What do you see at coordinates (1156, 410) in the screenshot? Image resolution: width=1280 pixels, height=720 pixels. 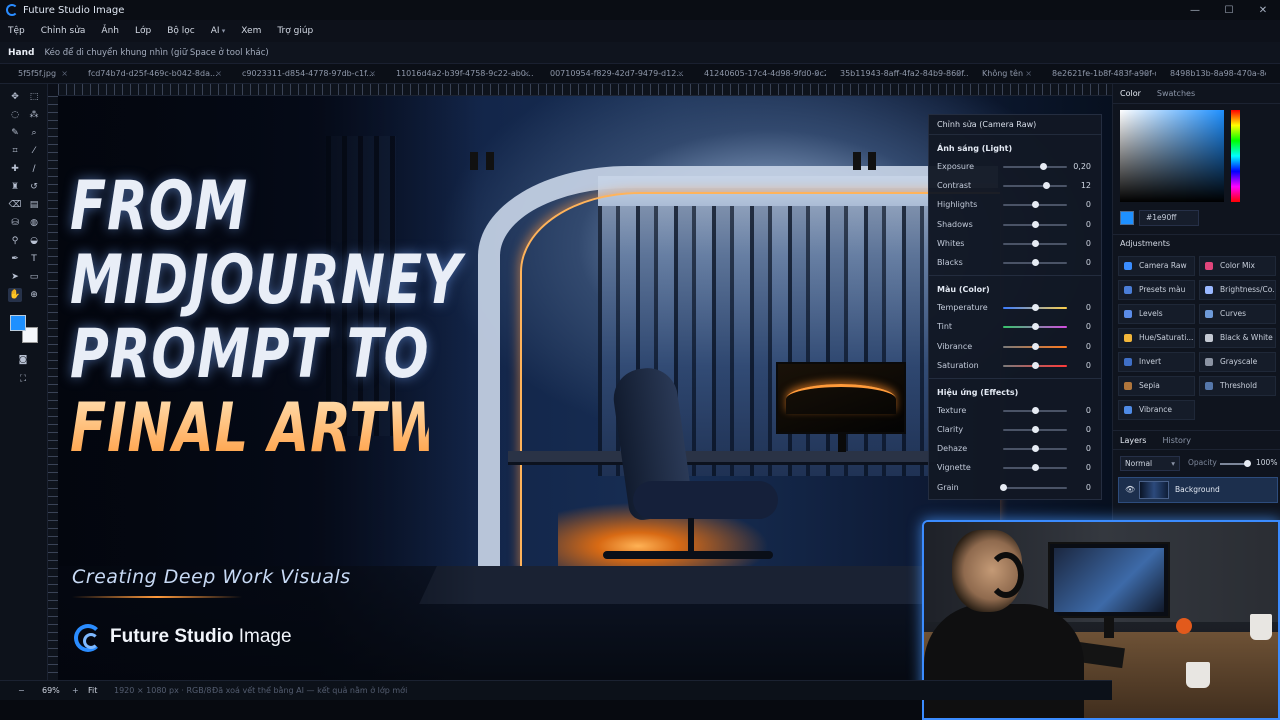 I see `adjustment-button: Vibrance` at bounding box center [1156, 410].